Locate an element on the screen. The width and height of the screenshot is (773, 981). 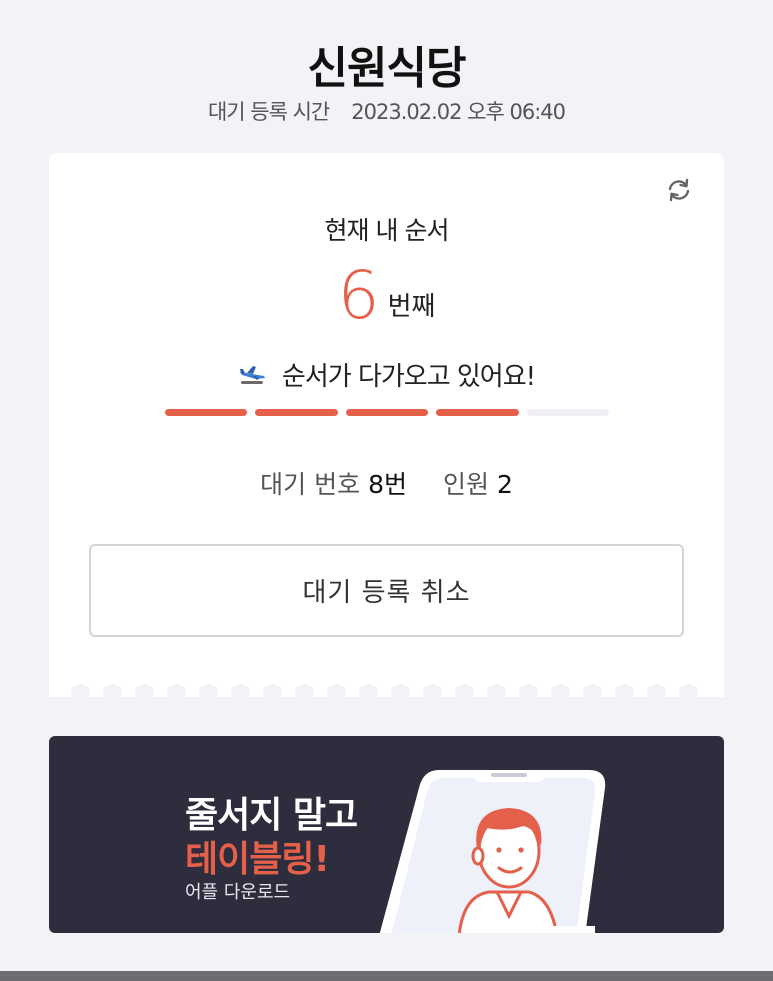
bottom-bar is located at coordinates (386, 976).